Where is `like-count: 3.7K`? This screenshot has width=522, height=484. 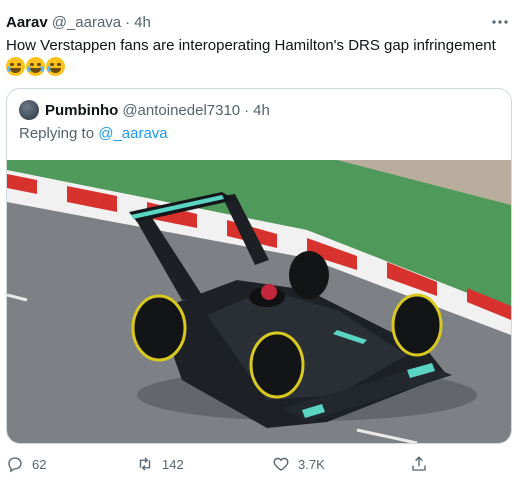 like-count: 3.7K is located at coordinates (311, 464).